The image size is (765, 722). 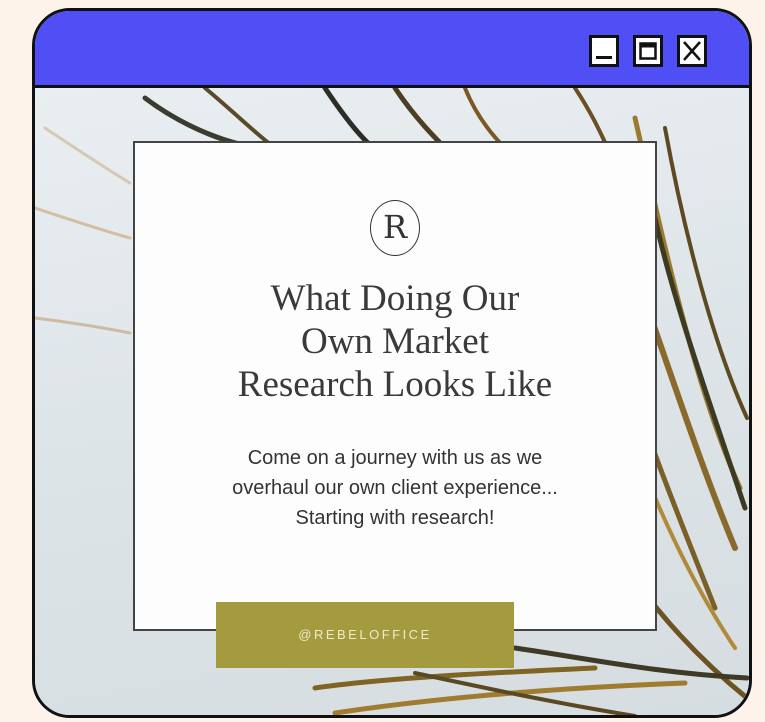 What do you see at coordinates (395, 228) in the screenshot?
I see `rebel-office-logo: R` at bounding box center [395, 228].